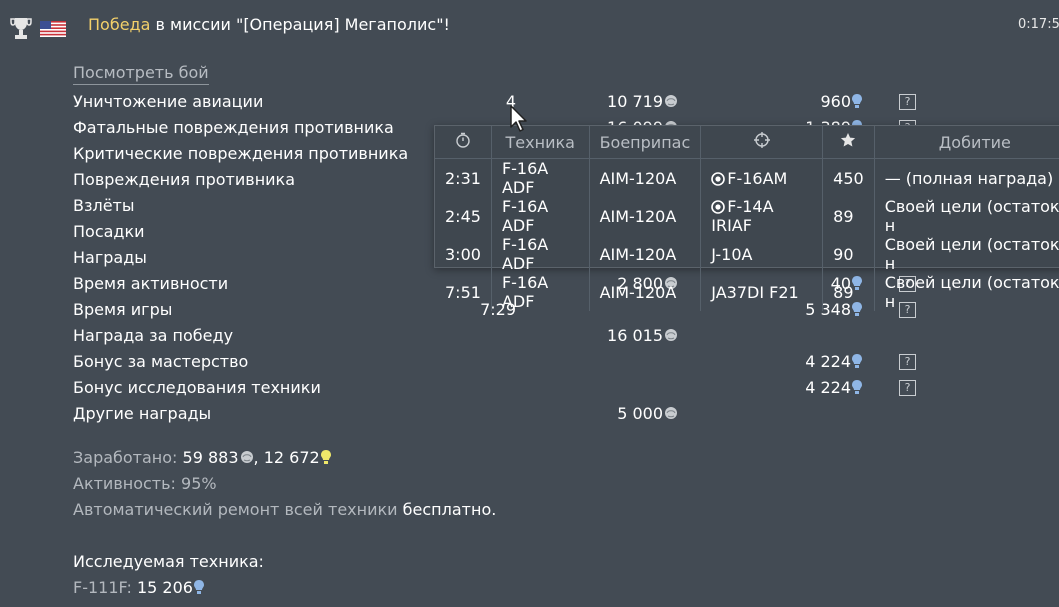 This screenshot has width=1059, height=607. I want to click on reward-lions-value: 16 015, so click(635, 335).